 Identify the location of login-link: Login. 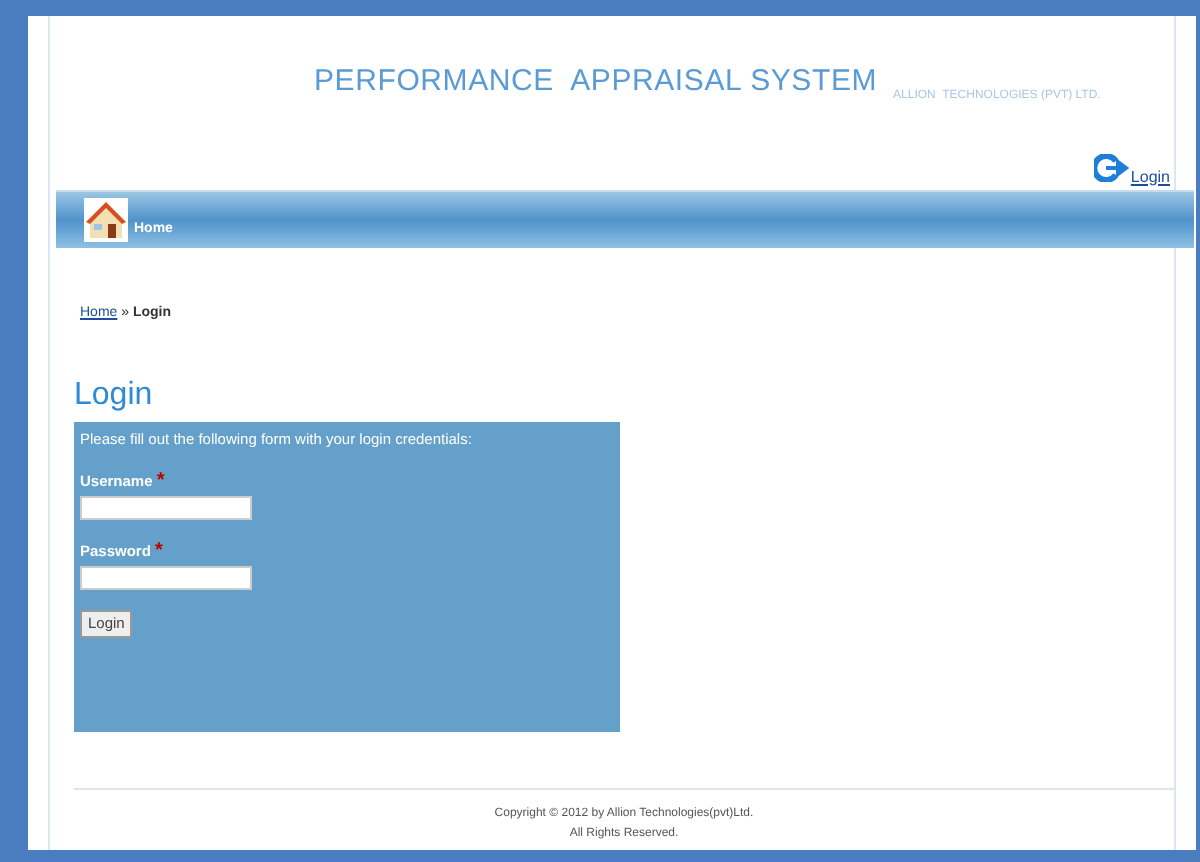
(1150, 177).